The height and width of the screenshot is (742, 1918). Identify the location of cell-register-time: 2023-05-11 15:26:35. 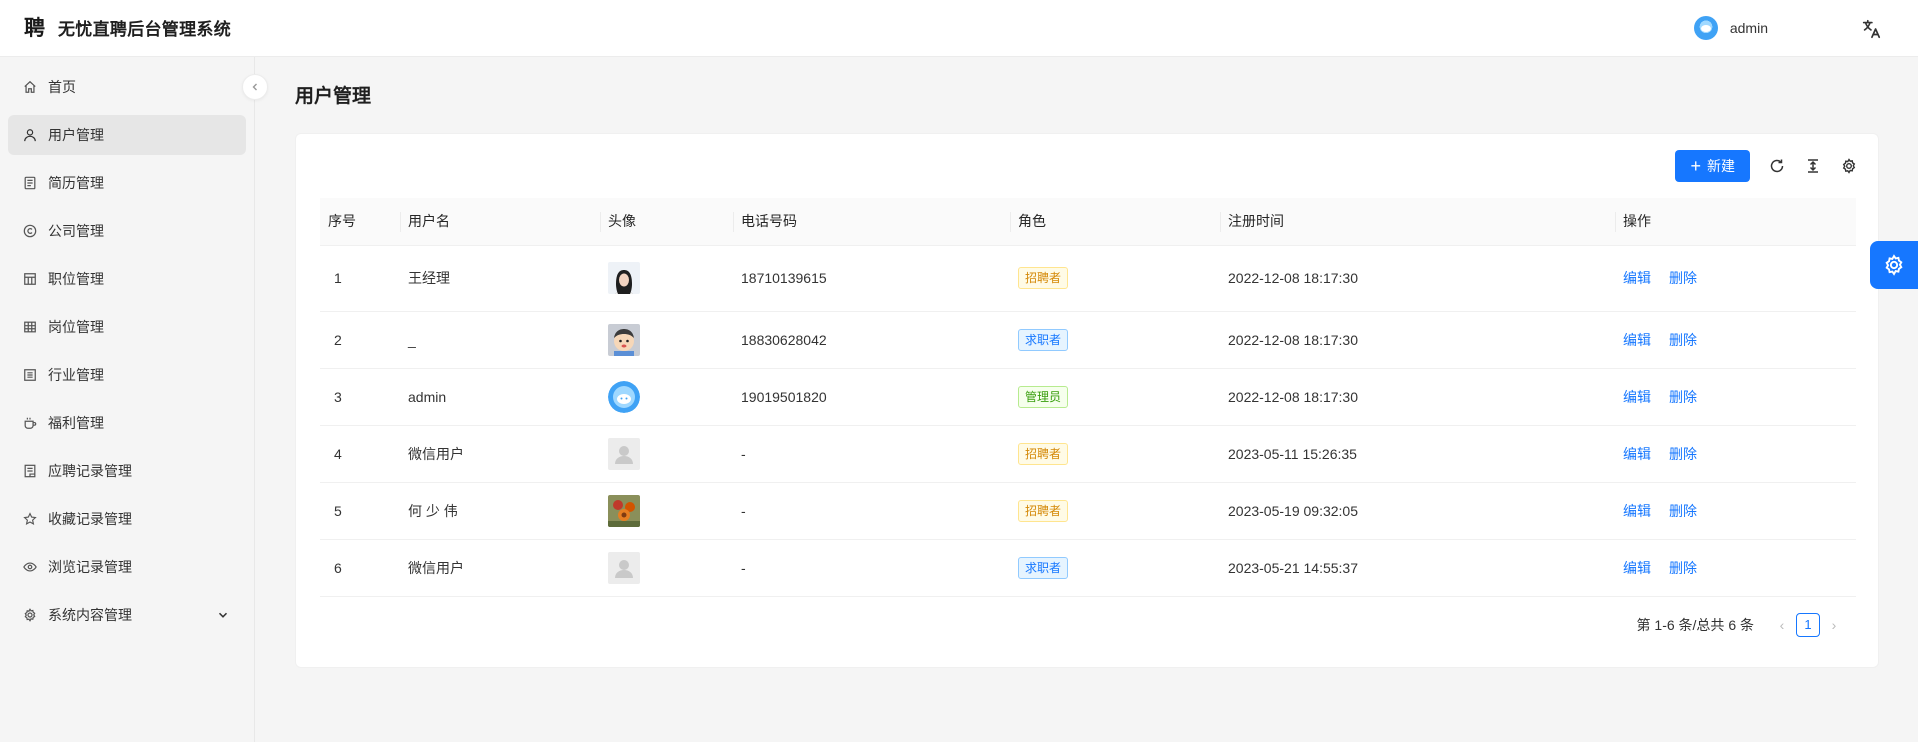
(1417, 454).